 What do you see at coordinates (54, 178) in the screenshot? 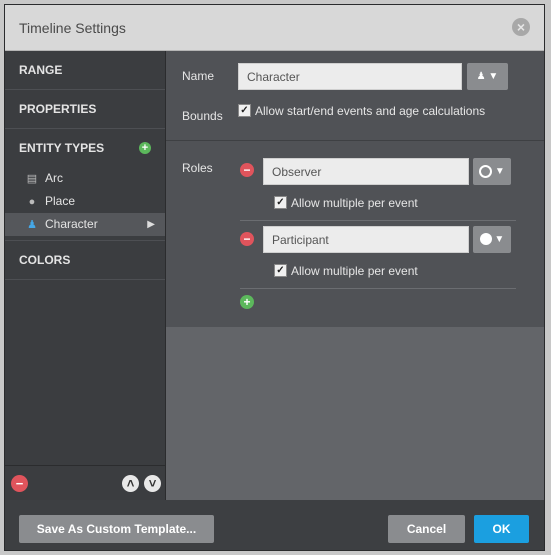
I see `sidebar-item-label: Arc` at bounding box center [54, 178].